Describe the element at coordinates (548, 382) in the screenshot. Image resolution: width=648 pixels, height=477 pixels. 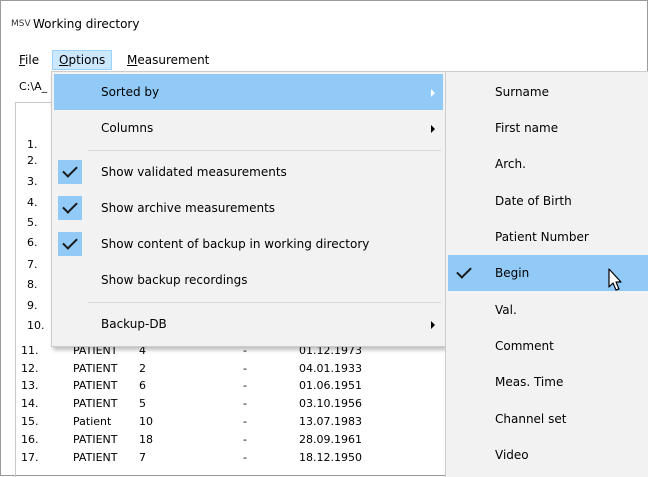
I see `sort-item-meas-time: Meas. Time` at that location.